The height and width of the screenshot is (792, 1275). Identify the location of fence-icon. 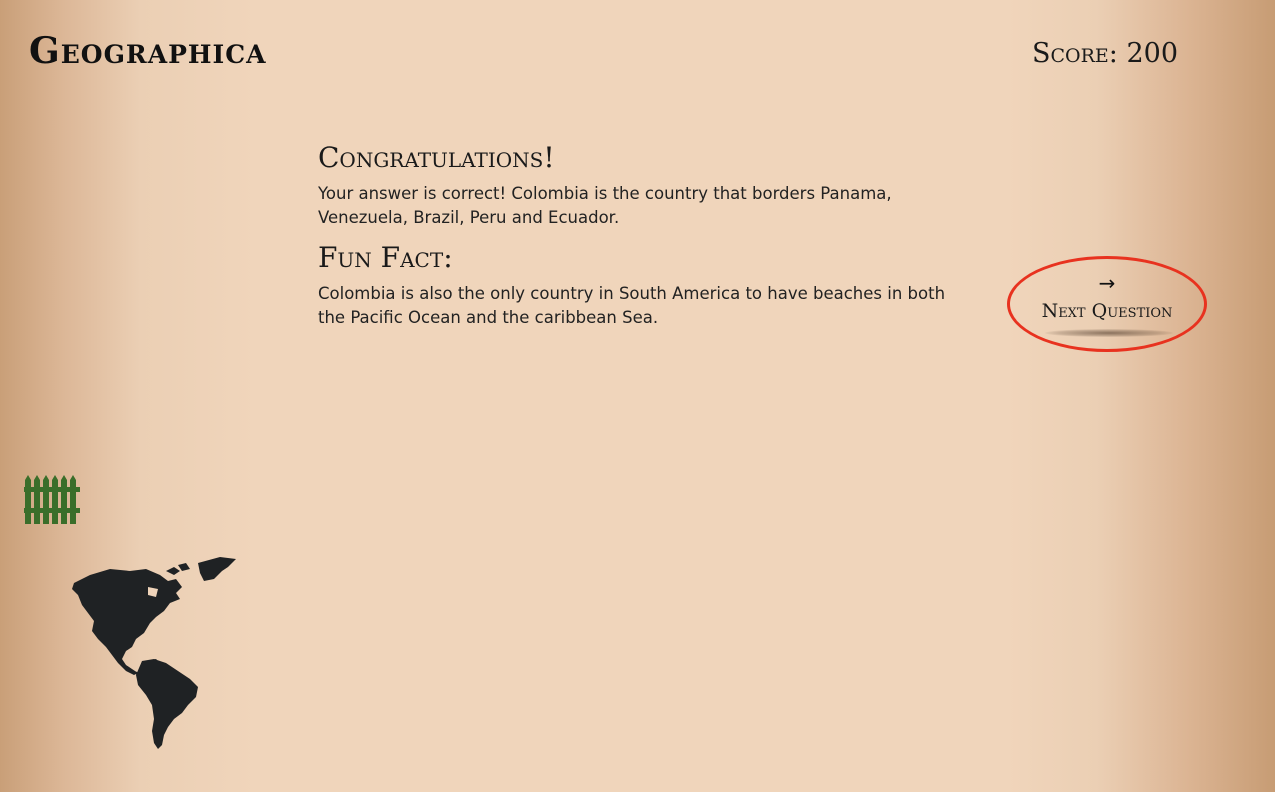
(52, 499).